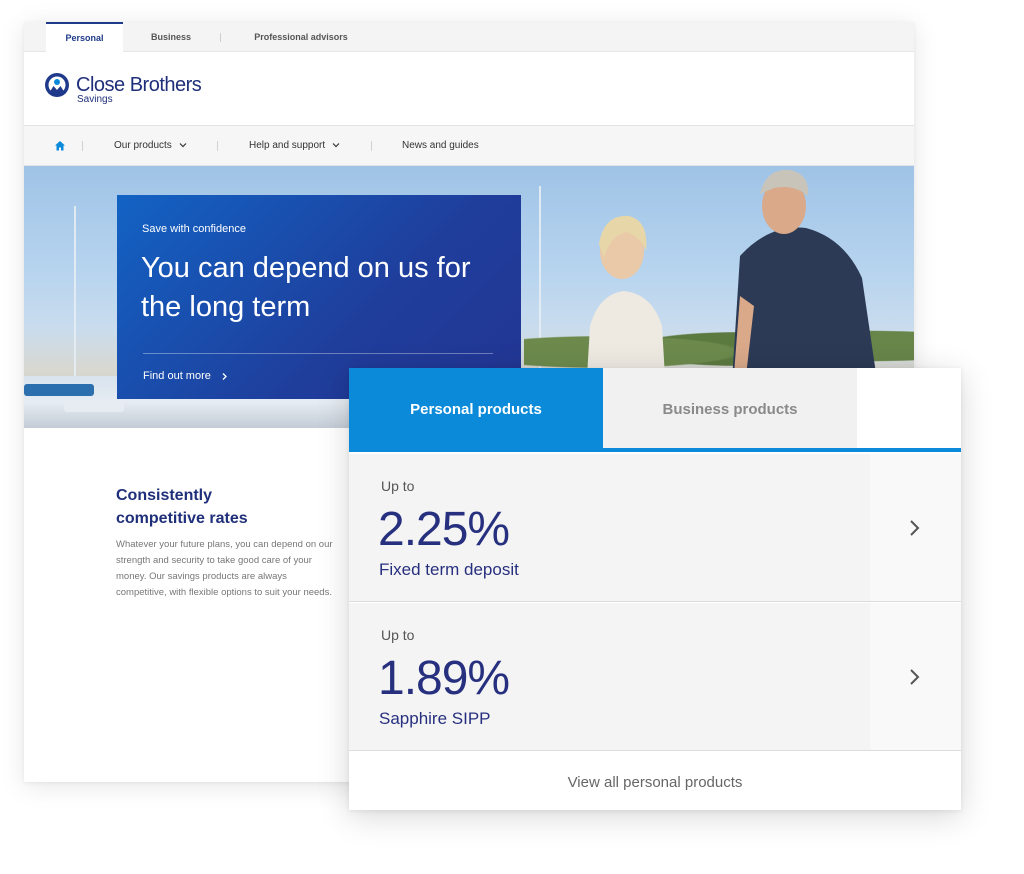 This screenshot has width=1024, height=874. I want to click on nav-item-help-and-support: Help and support, so click(295, 146).